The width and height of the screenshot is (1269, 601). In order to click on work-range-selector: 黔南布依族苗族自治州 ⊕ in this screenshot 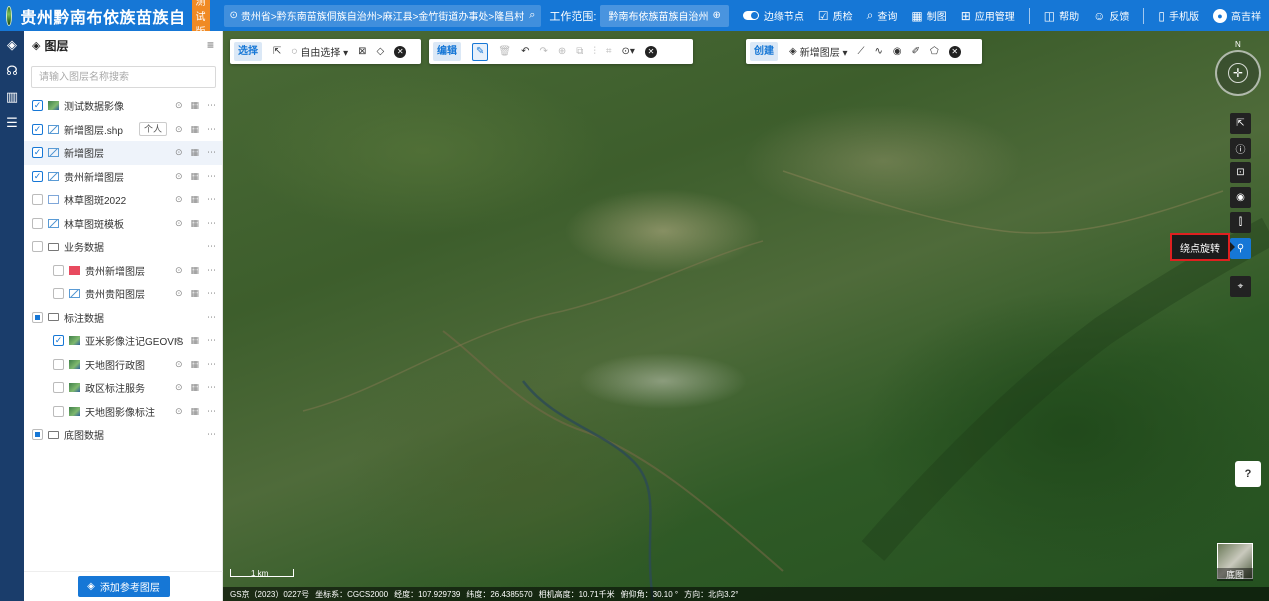, I will do `click(664, 15)`.